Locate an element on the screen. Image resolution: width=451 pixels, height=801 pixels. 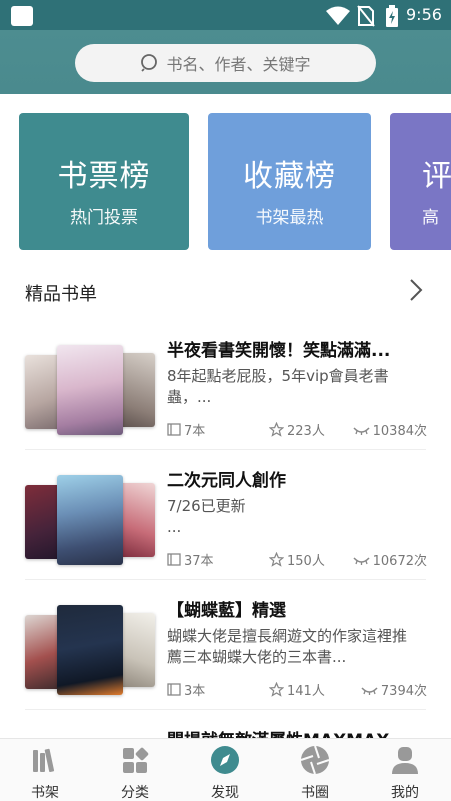
rank-card-collection: 收藏榜 书架最热 is located at coordinates (289, 181).